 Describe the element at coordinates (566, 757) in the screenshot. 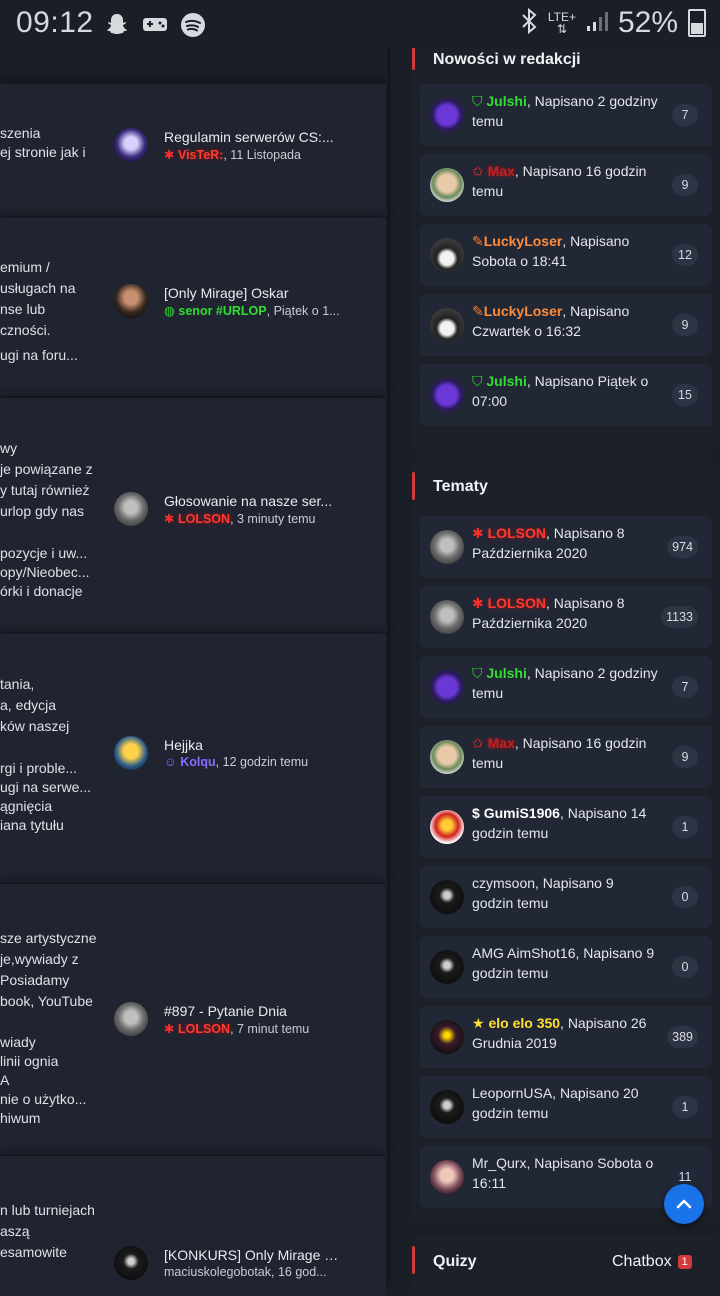

I see `topic-item: ✩ Max, Napisano 16 godzin temu 9` at that location.